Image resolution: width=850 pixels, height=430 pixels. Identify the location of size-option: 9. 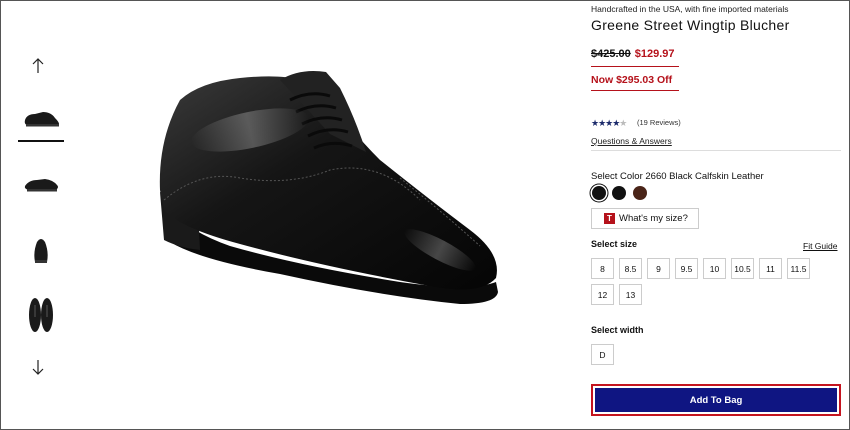
(658, 268).